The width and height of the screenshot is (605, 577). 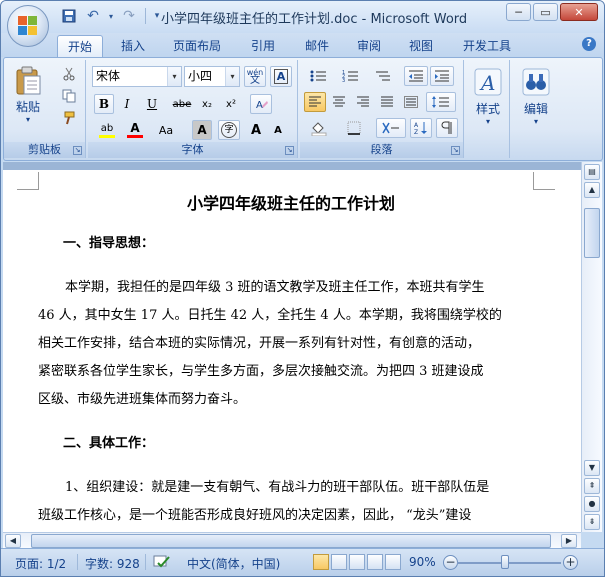 I want to click on horizontal-scroll-thumb, so click(x=291, y=541).